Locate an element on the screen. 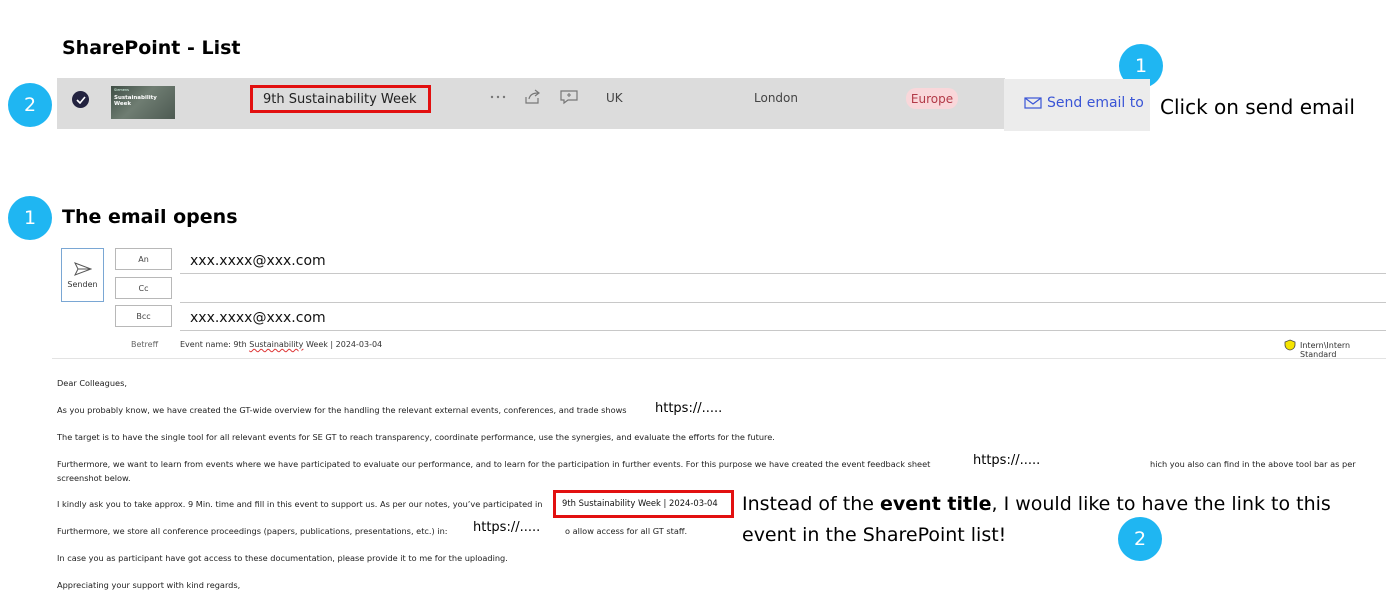  subject-misspelled-word: Sustainability is located at coordinates (276, 344).